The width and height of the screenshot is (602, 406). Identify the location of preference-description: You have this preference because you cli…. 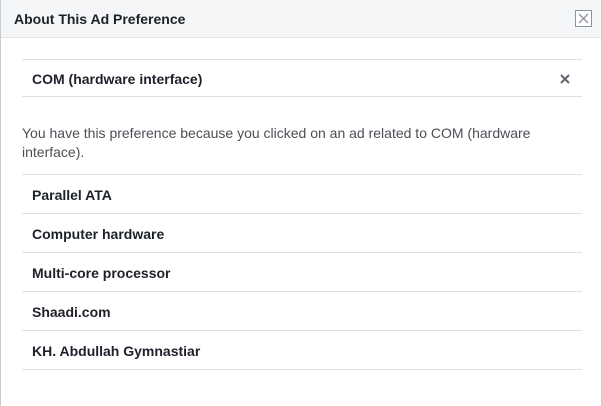
(276, 142).